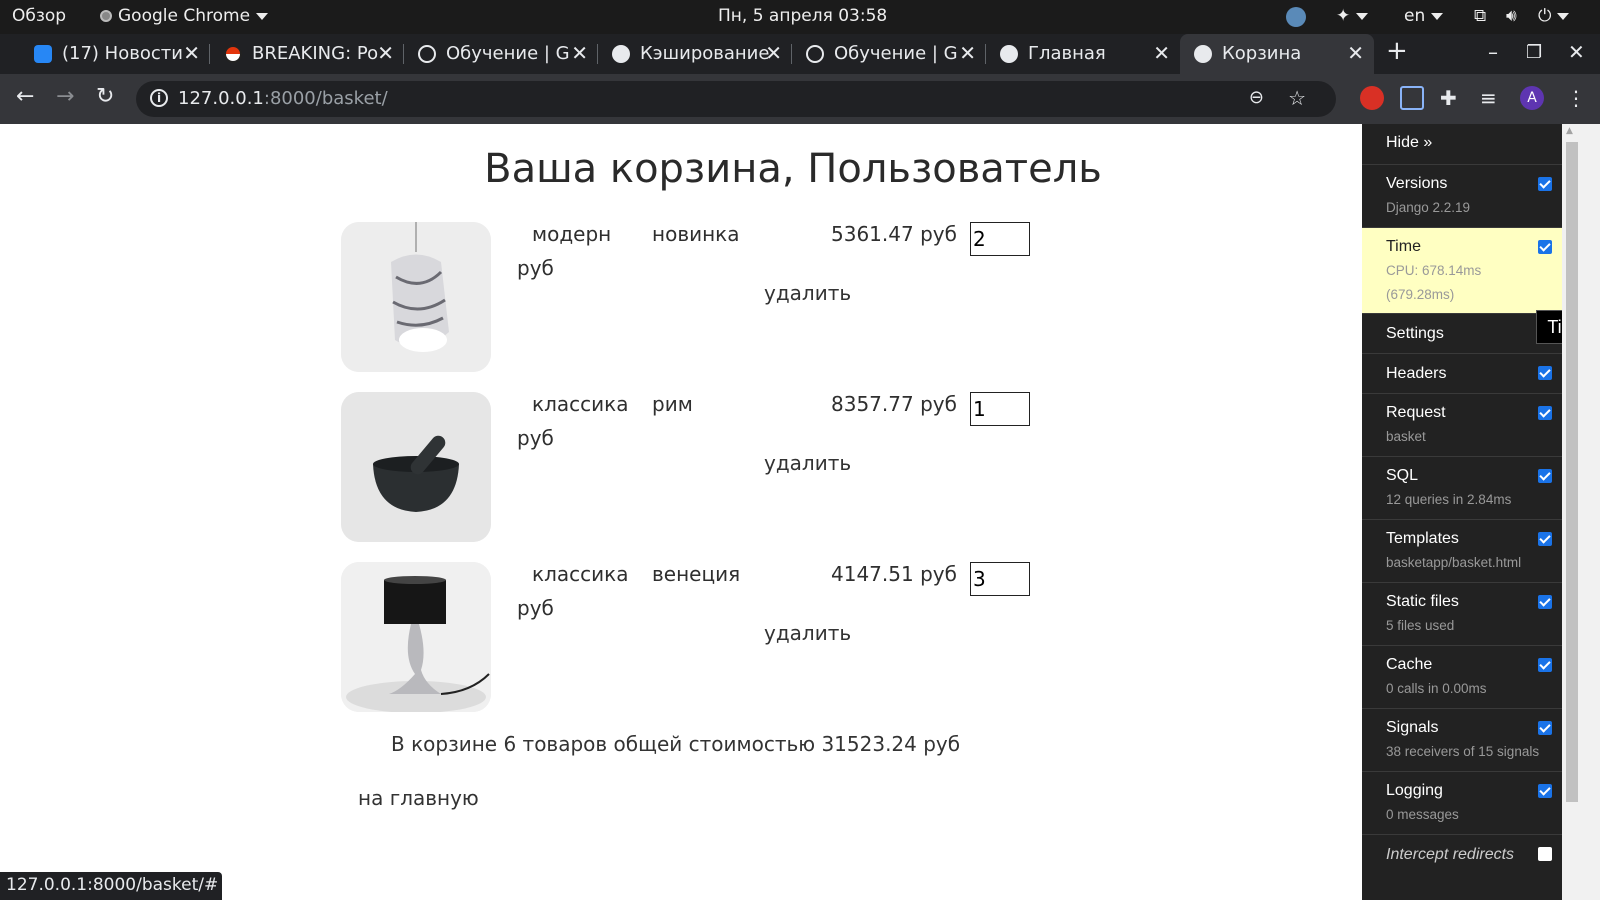 This screenshot has height=900, width=1600. Describe the element at coordinates (1434, 270) in the screenshot. I see `panel-subtitle: CPU: 678.14ms` at that location.